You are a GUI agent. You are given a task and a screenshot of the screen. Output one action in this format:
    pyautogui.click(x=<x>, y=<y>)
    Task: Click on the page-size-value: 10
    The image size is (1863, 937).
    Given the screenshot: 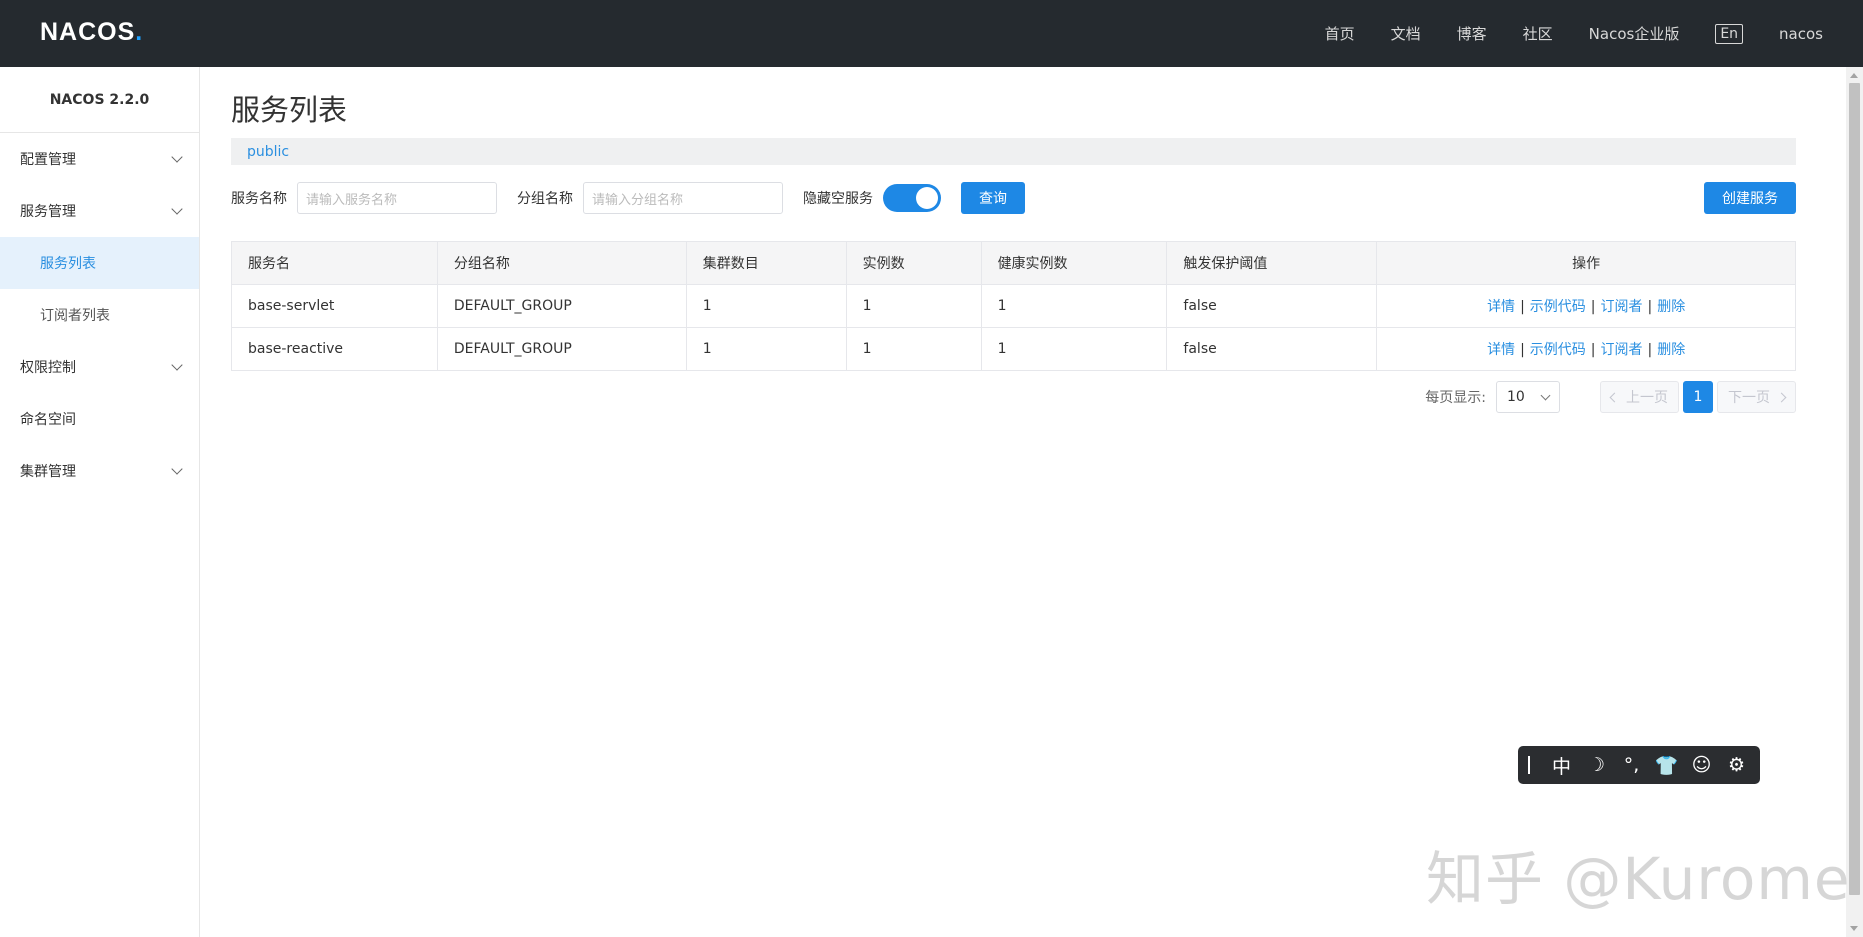 What is the action you would take?
    pyautogui.click(x=1516, y=397)
    